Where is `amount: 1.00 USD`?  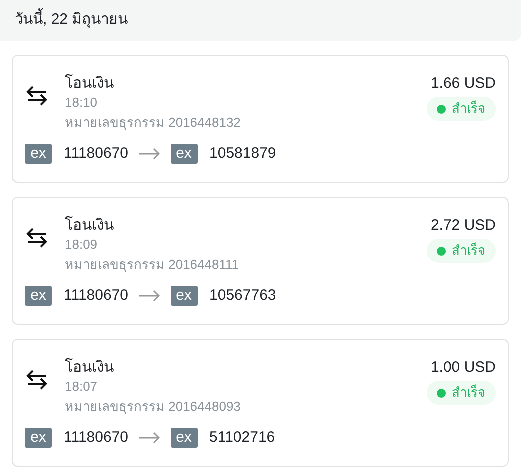 amount: 1.00 USD is located at coordinates (463, 368).